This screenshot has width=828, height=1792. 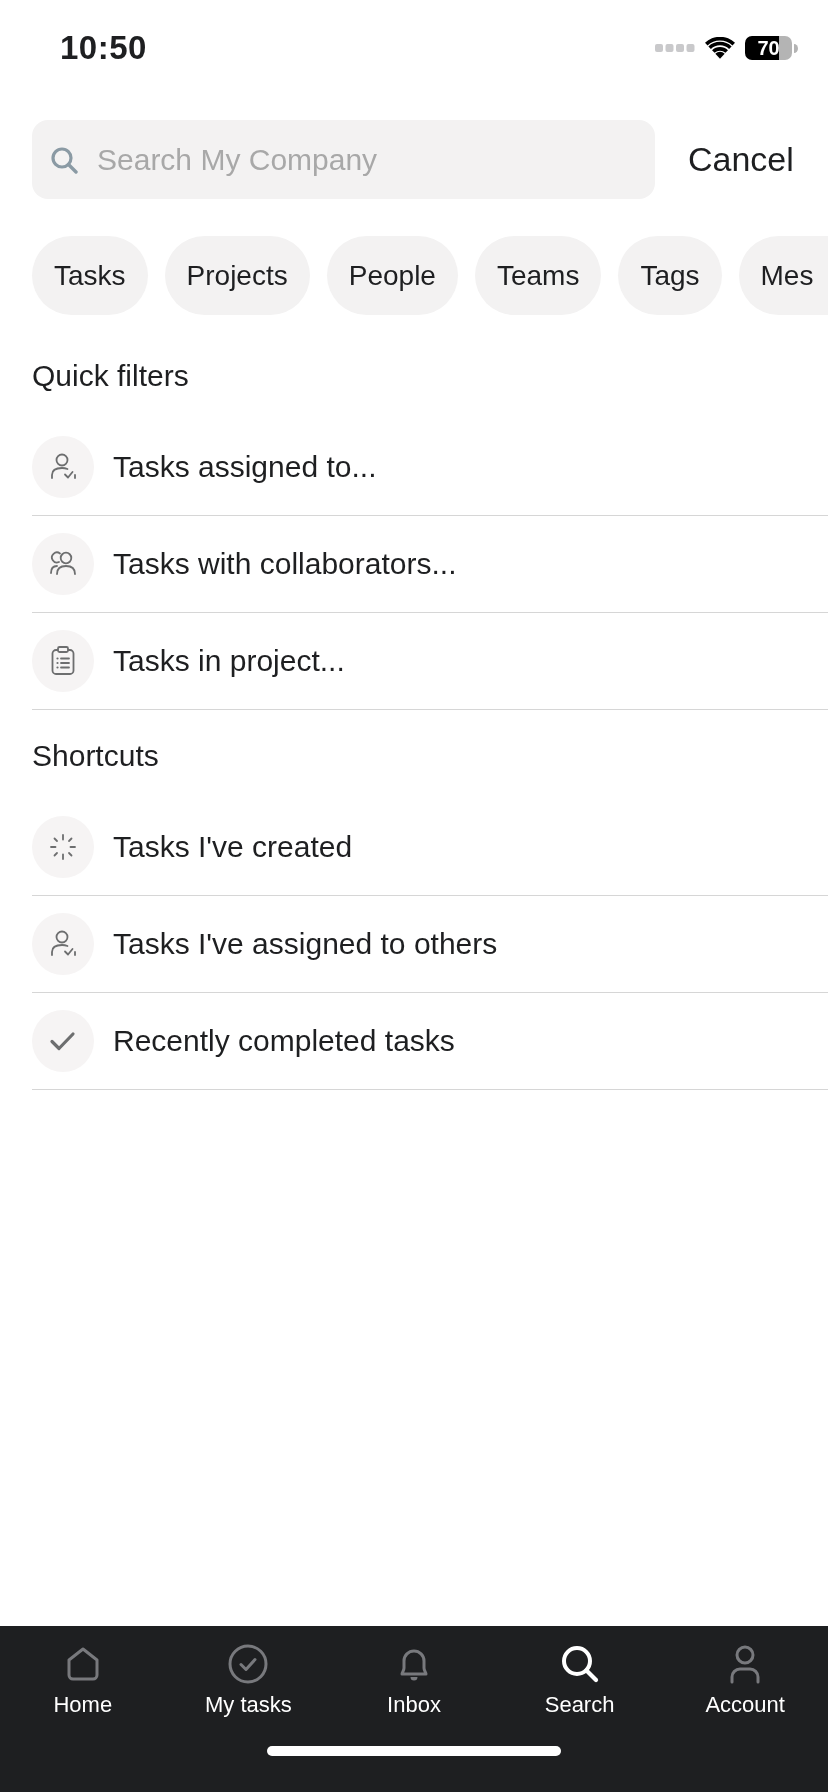 What do you see at coordinates (745, 1680) in the screenshot?
I see `tab-bar-item: Account` at bounding box center [745, 1680].